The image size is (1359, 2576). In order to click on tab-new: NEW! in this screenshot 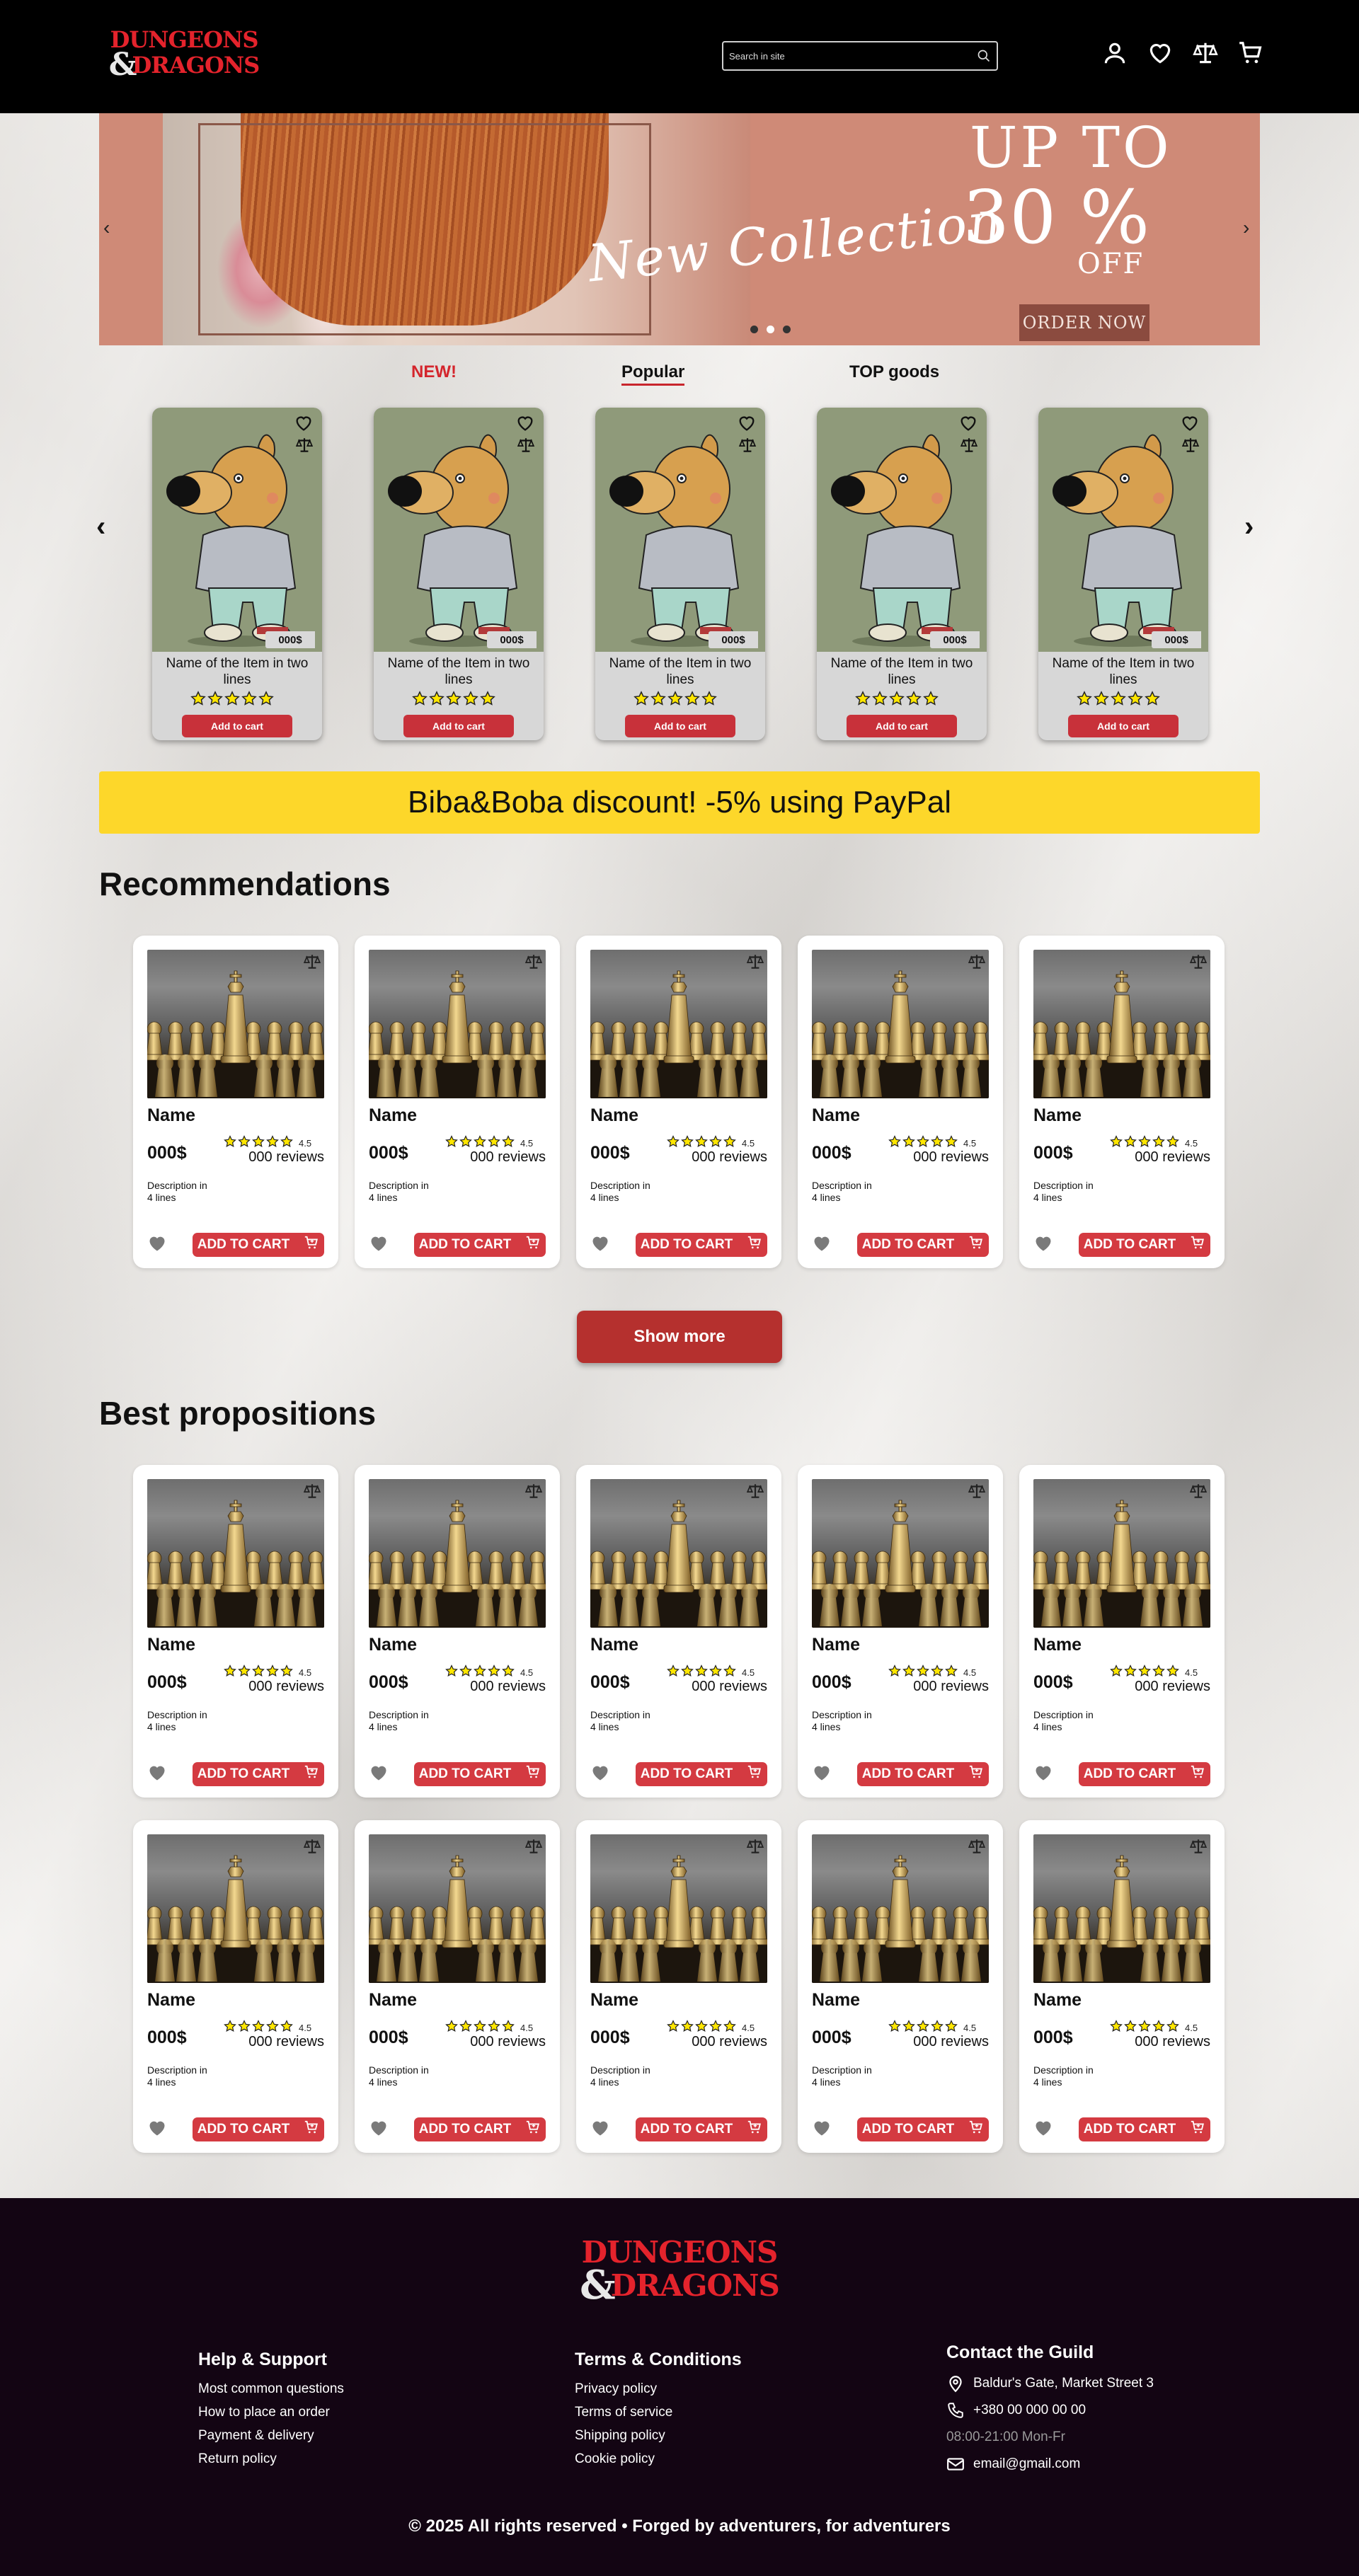, I will do `click(434, 372)`.